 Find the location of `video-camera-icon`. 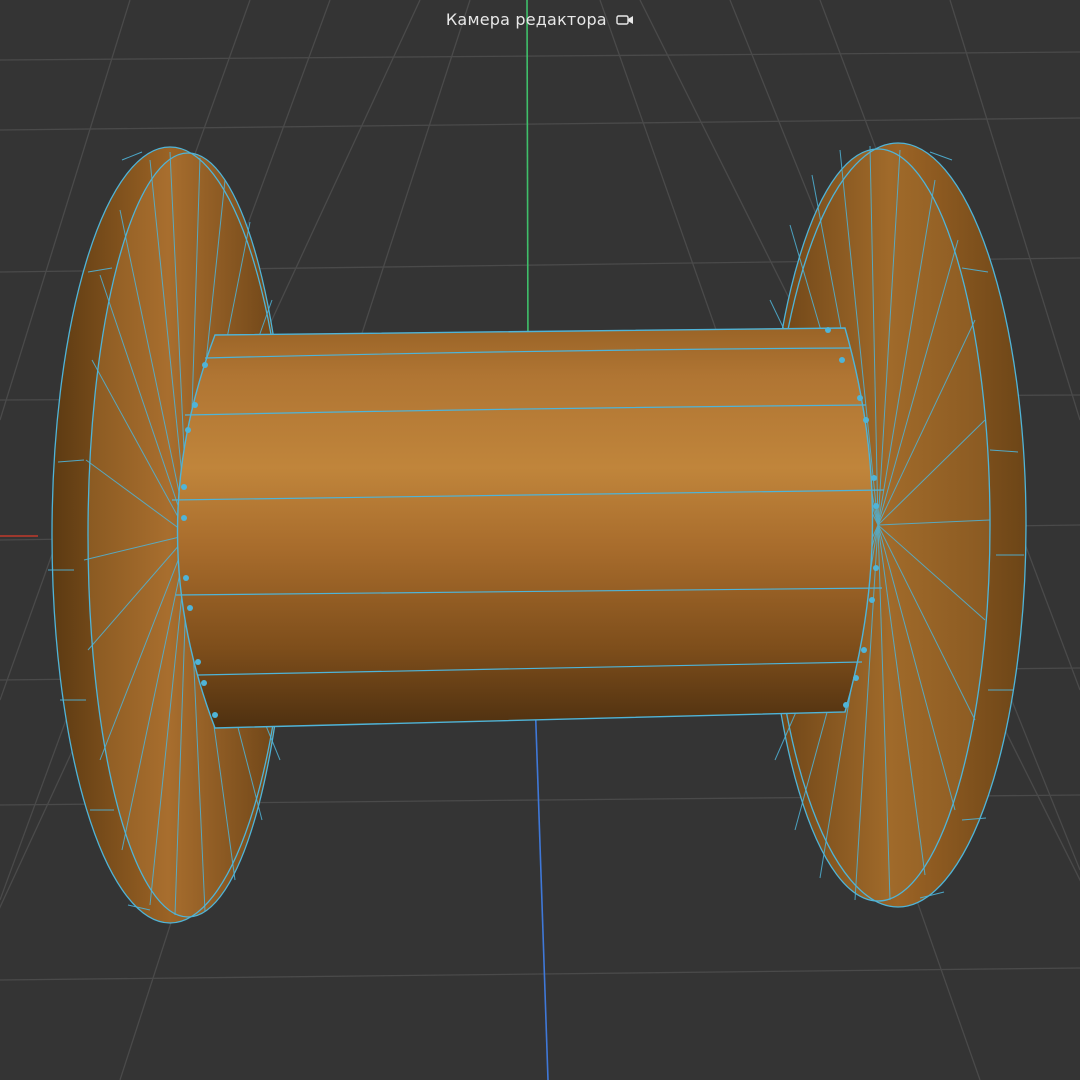

video-camera-icon is located at coordinates (625, 20).